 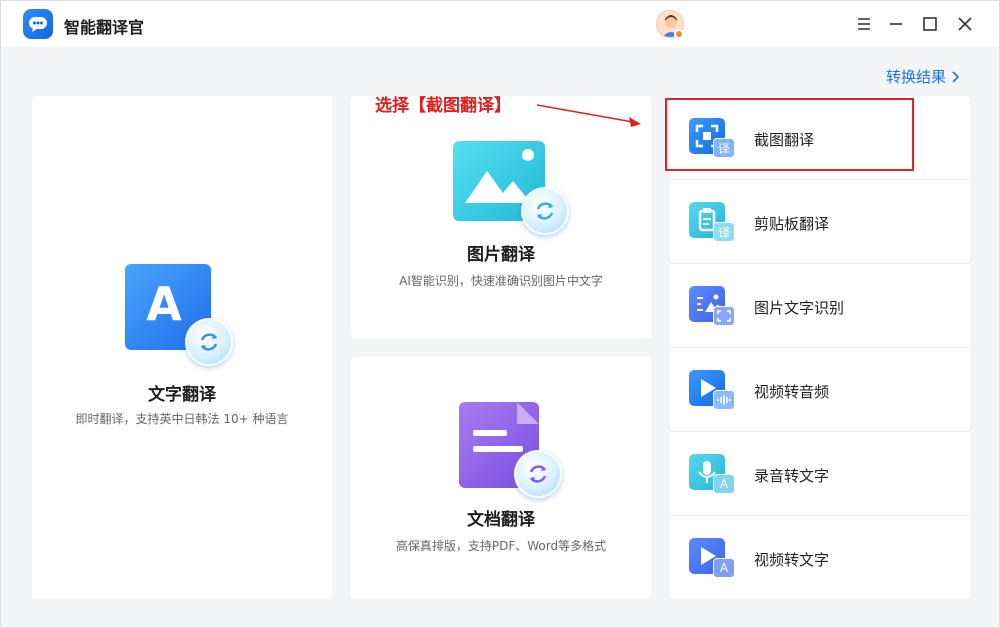 I want to click on app-logo-icon, so click(x=38, y=24).